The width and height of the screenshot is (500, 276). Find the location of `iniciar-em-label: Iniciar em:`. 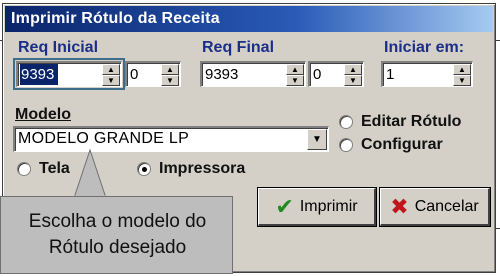

iniciar-em-label: Iniciar em: is located at coordinates (424, 47).